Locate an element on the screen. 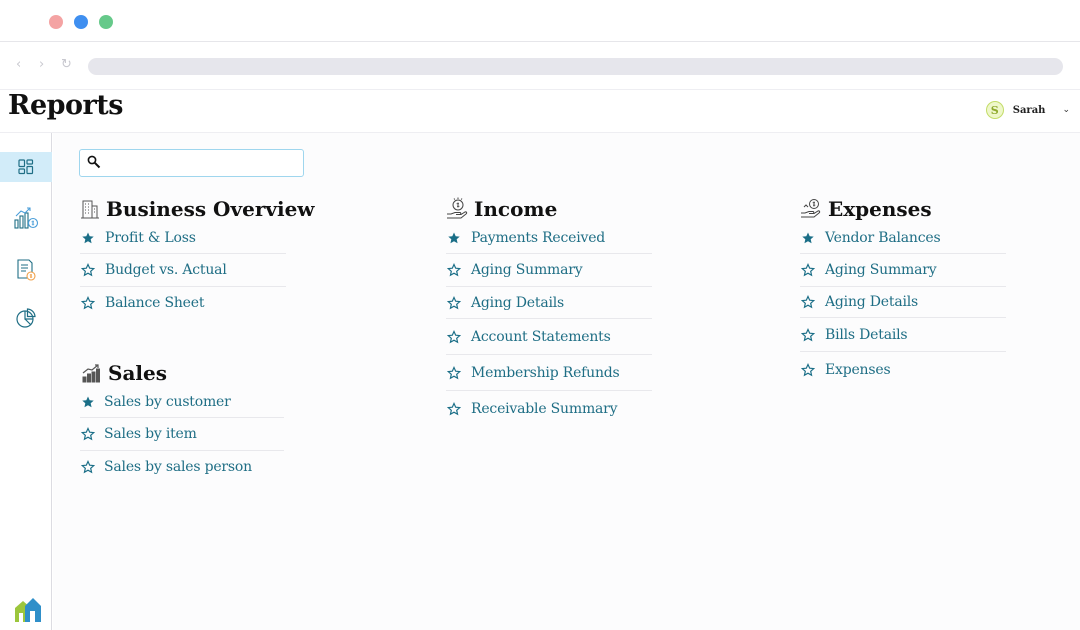 The image size is (1080, 630). report-label: Account Statements is located at coordinates (541, 337).